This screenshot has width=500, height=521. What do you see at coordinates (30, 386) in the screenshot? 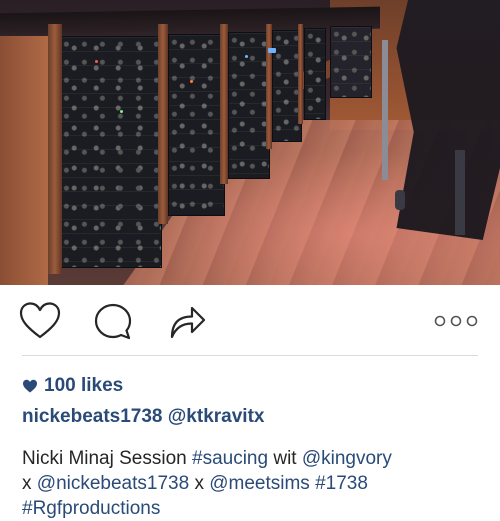
I see `heart-filled-icon` at bounding box center [30, 386].